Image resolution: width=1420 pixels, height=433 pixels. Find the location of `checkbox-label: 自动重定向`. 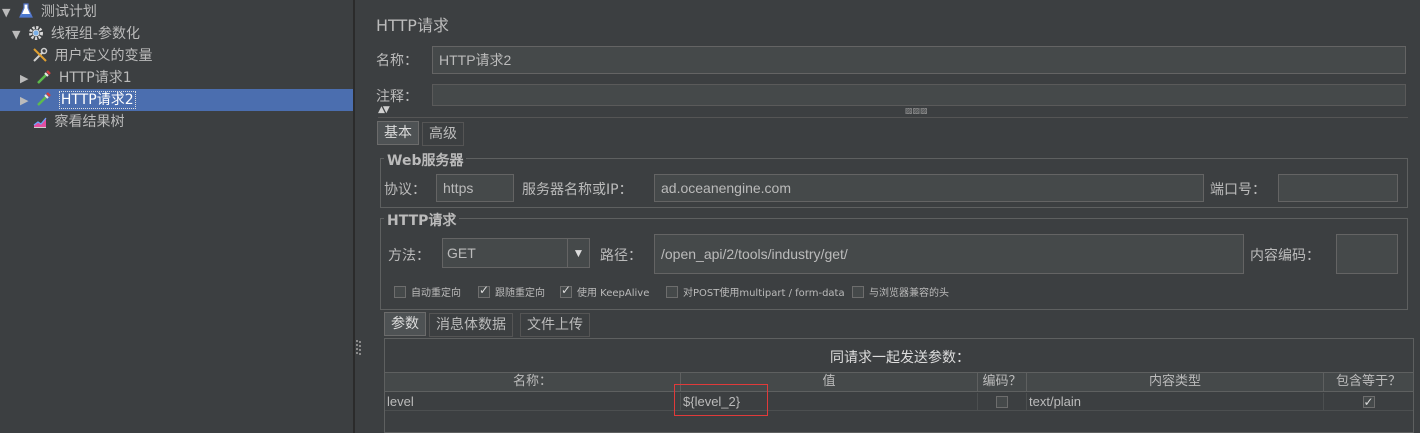

checkbox-label: 自动重定向 is located at coordinates (436, 293).